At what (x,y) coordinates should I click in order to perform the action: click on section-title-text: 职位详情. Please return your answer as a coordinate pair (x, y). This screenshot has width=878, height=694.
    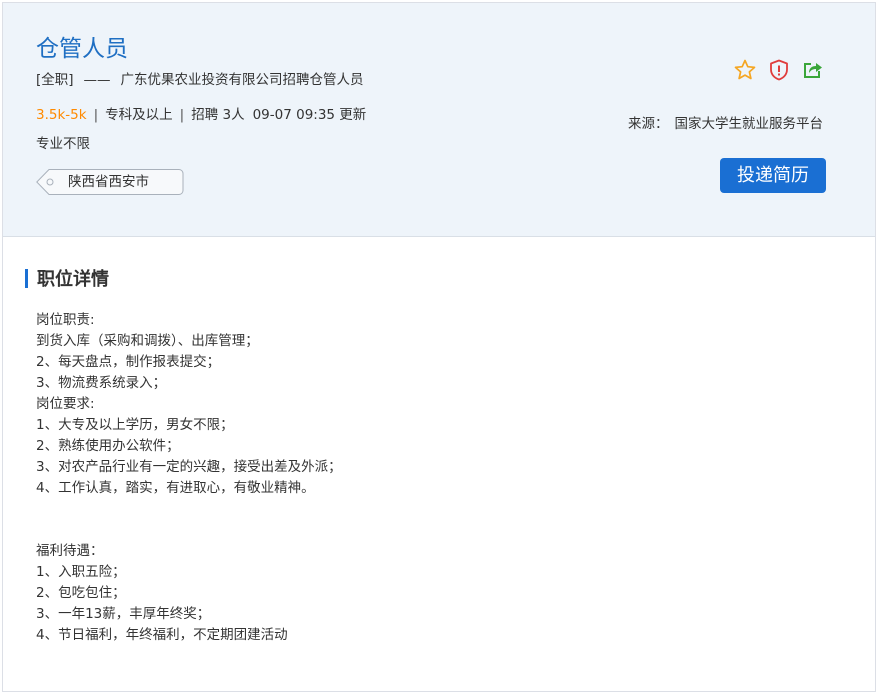
    Looking at the image, I should click on (73, 279).